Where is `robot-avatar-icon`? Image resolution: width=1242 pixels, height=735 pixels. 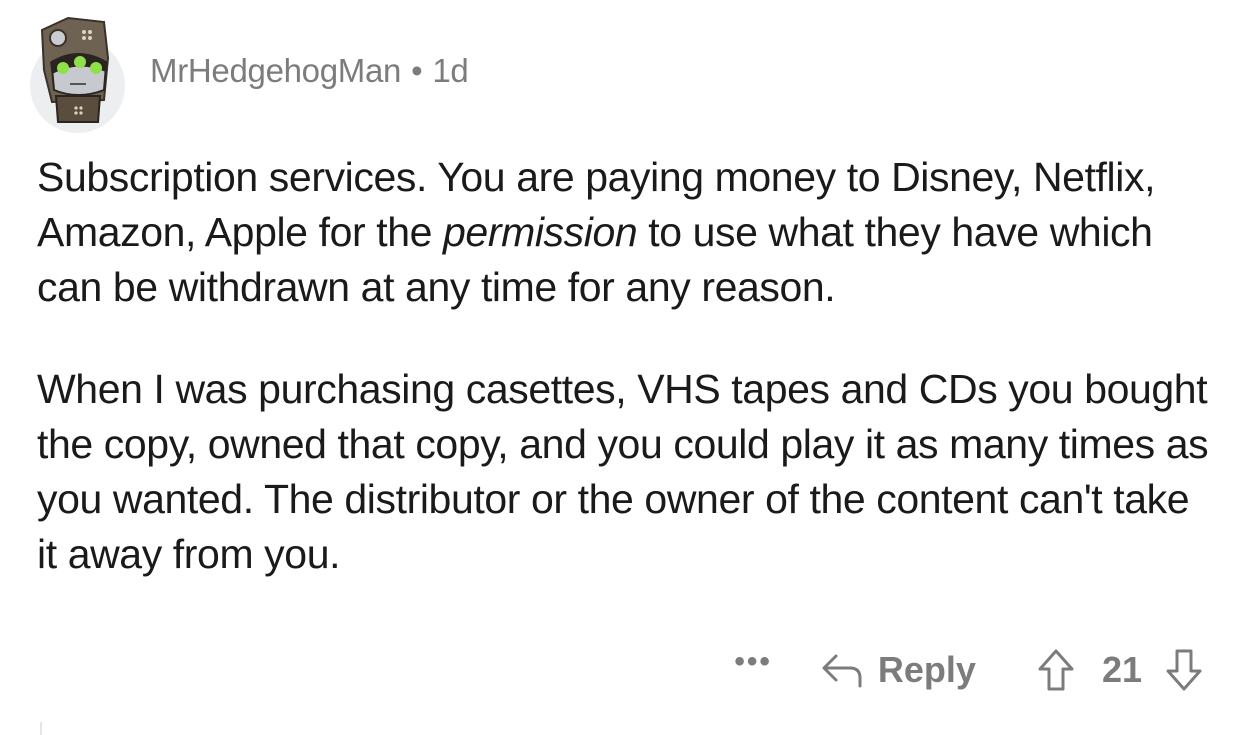 robot-avatar-icon is located at coordinates (75, 69).